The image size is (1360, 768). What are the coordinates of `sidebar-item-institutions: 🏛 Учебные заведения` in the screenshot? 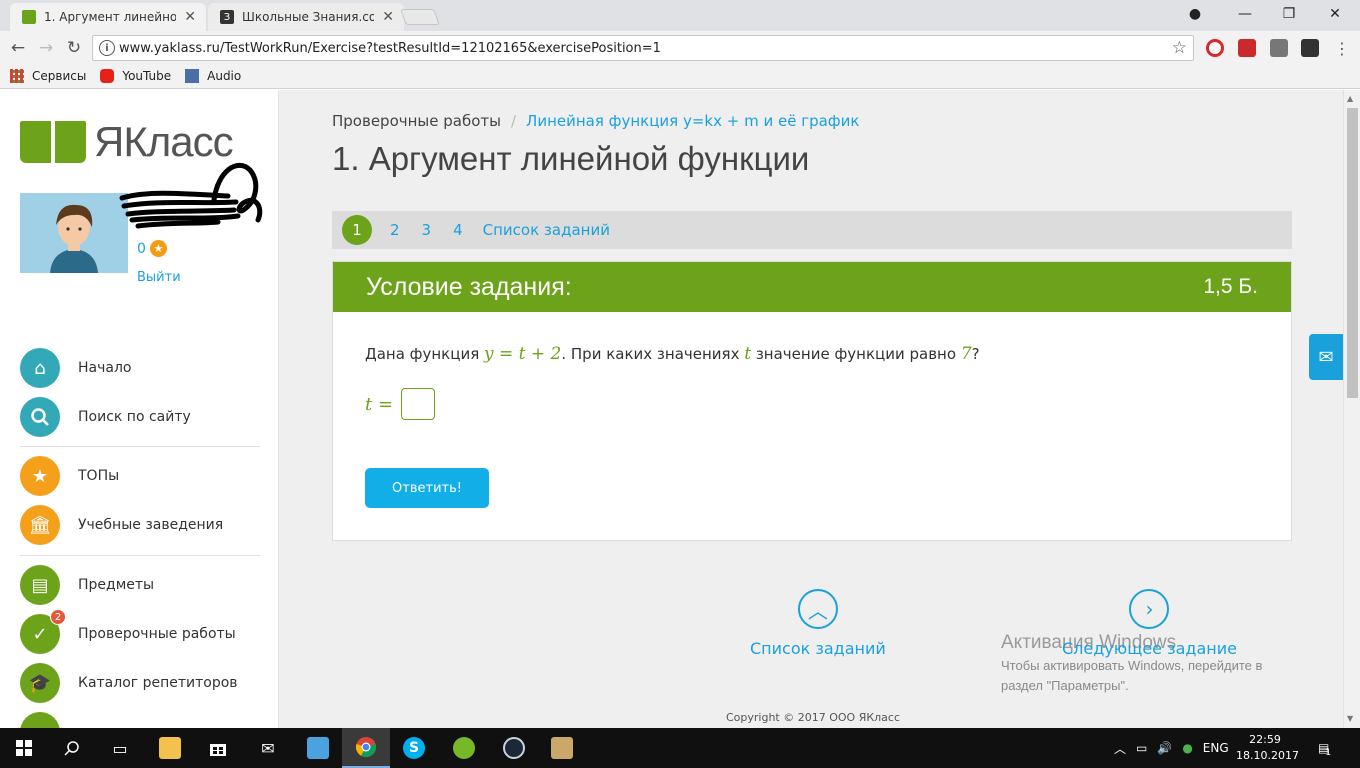 It's located at (121, 525).